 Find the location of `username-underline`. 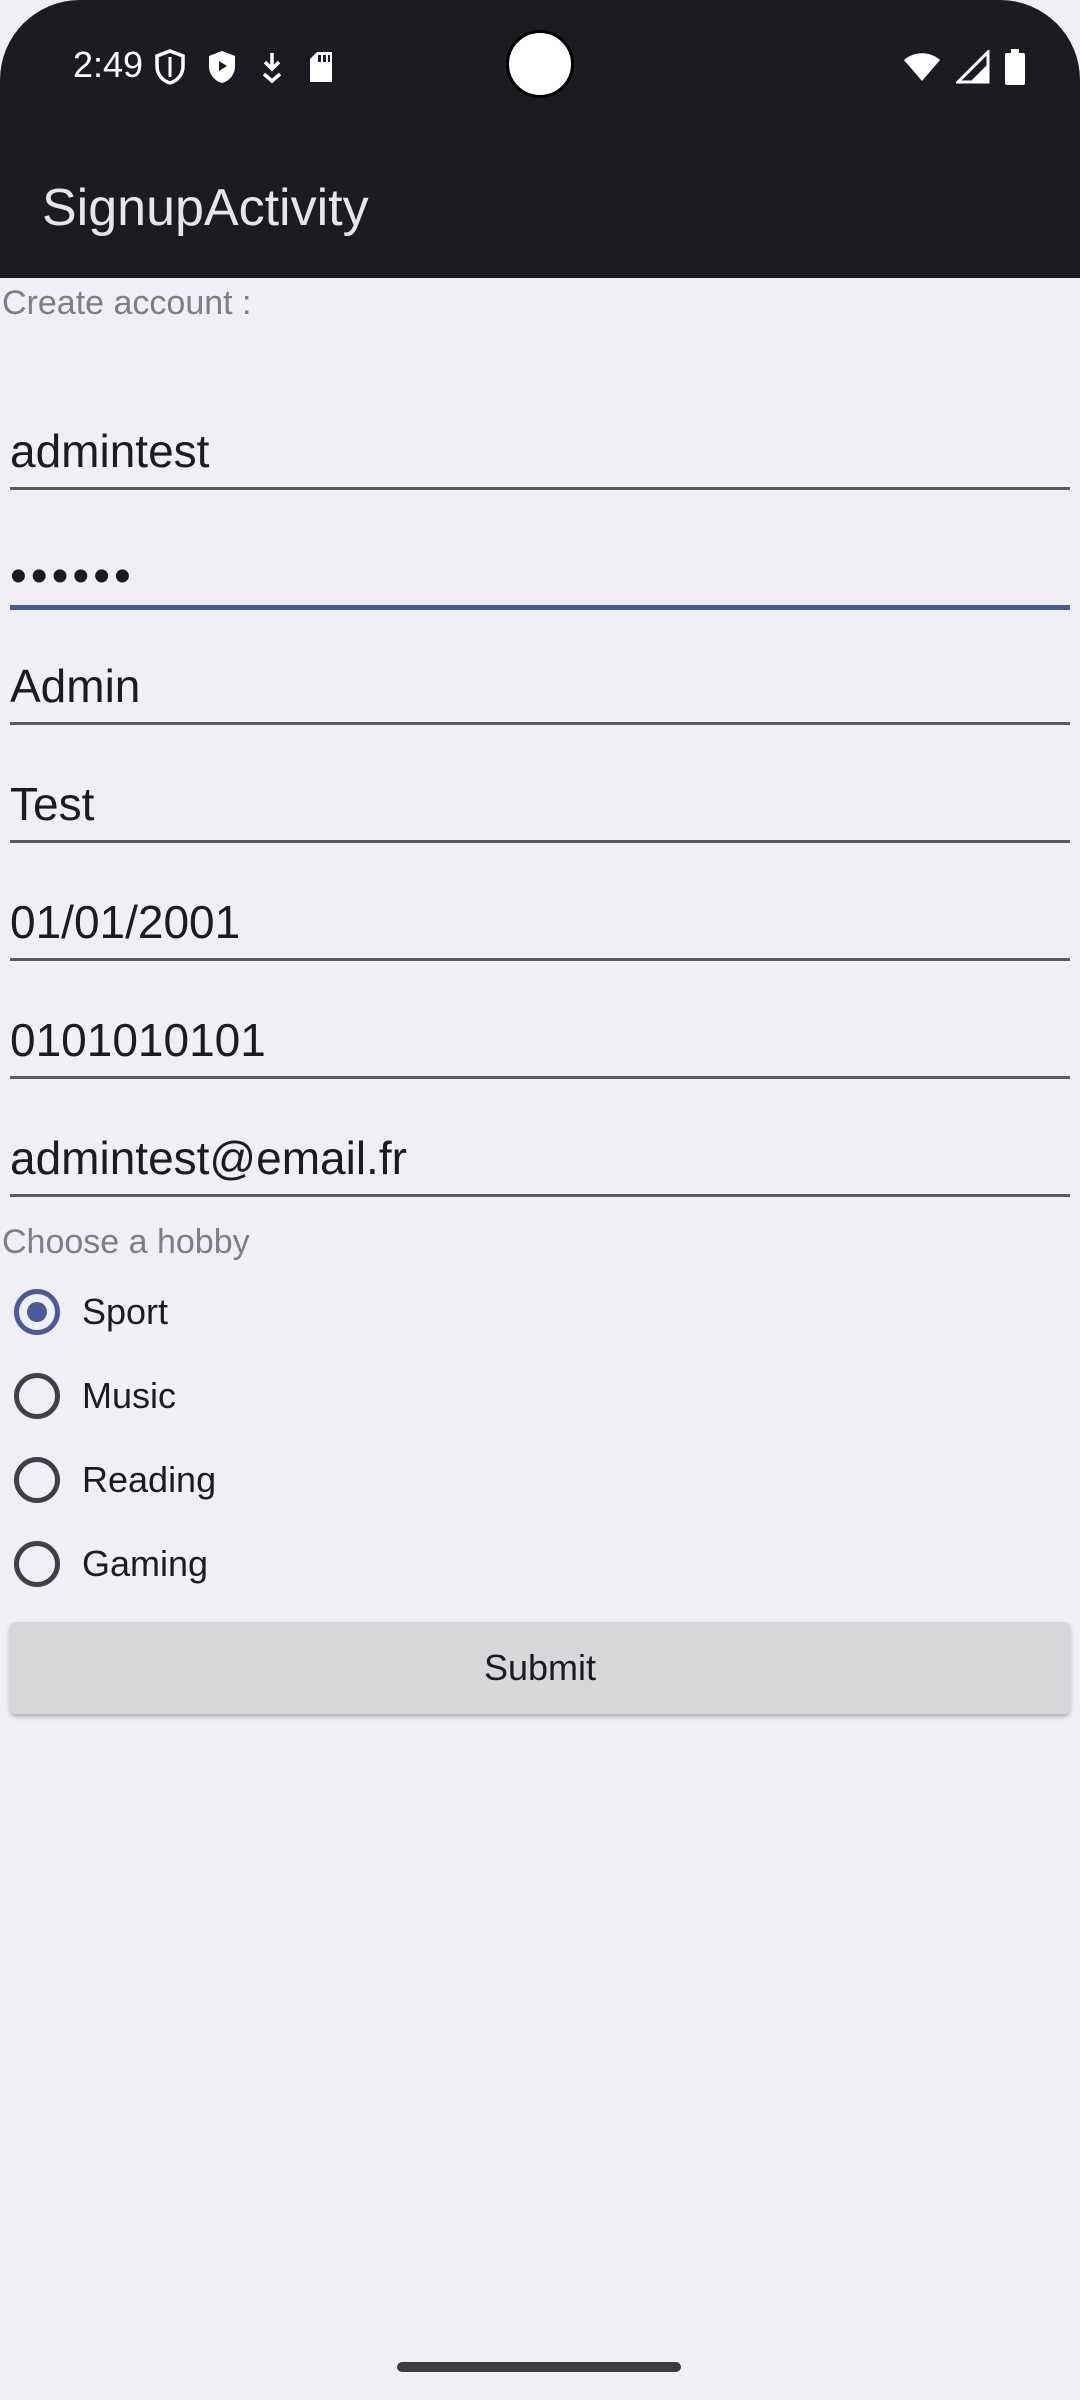

username-underline is located at coordinates (540, 488).